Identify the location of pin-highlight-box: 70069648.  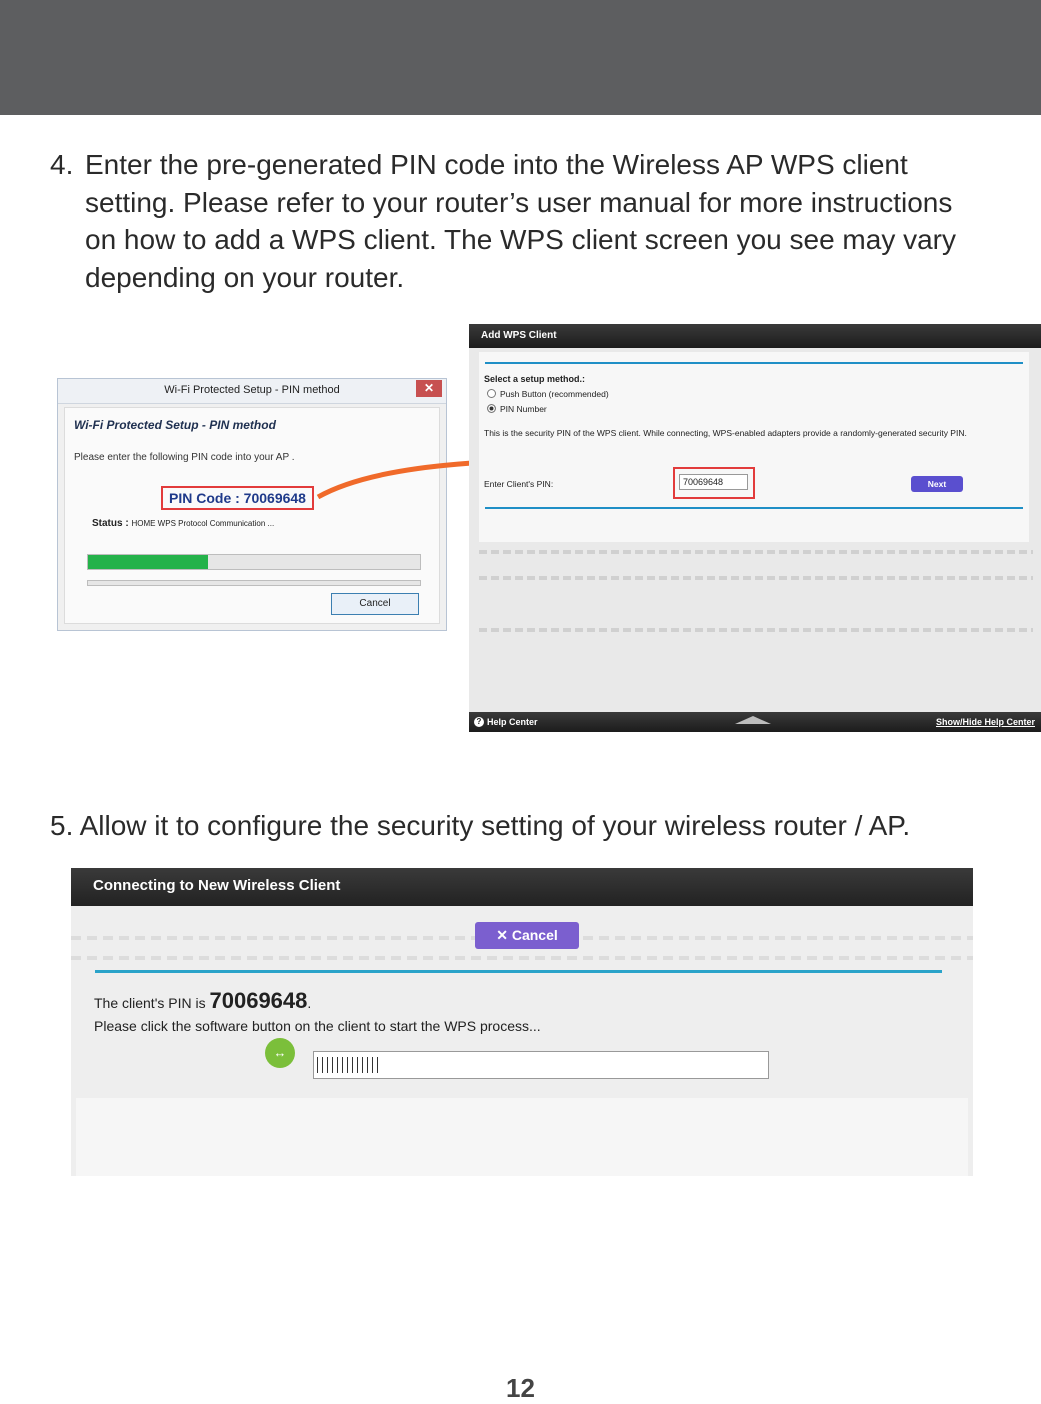
(714, 483).